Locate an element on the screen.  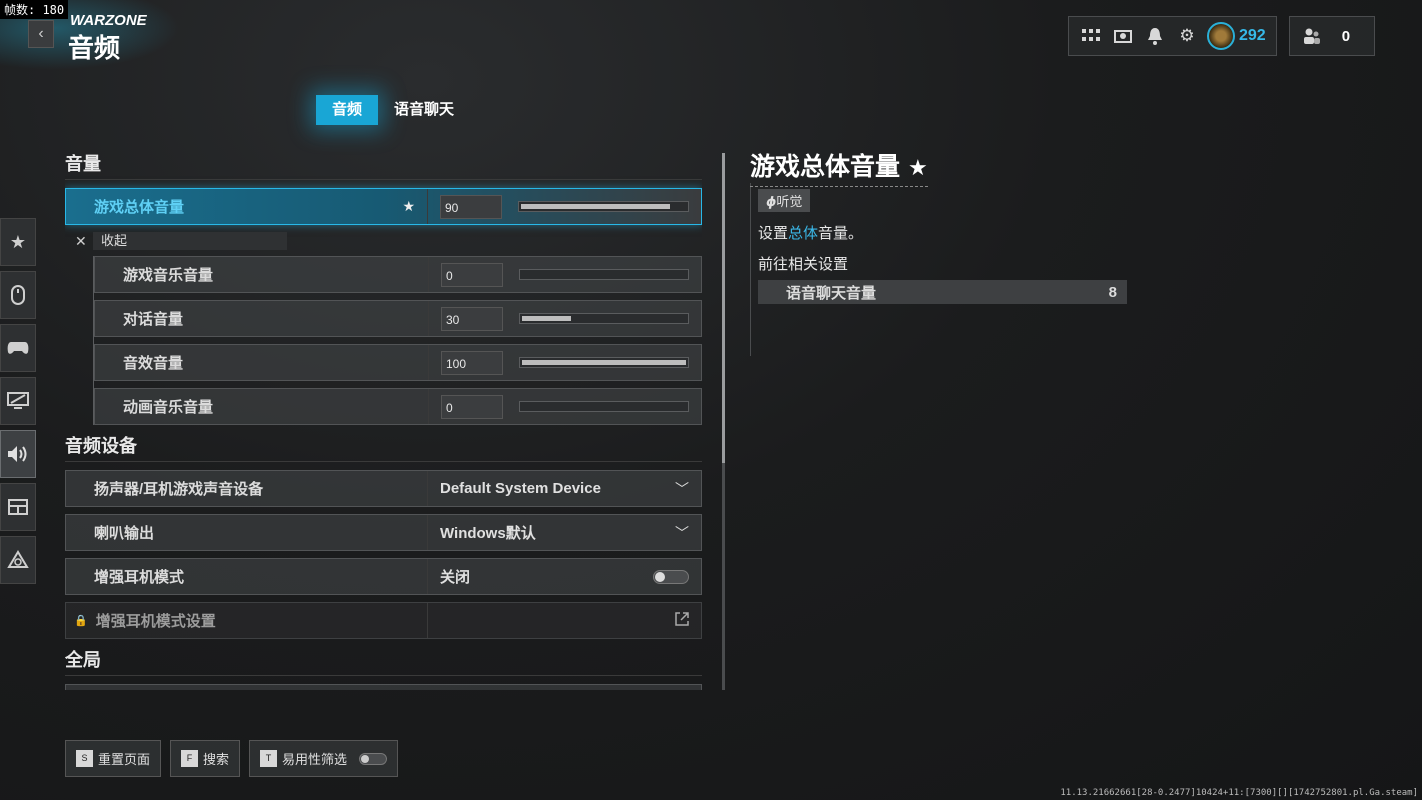
tab-audio: 音频 is located at coordinates (347, 110).